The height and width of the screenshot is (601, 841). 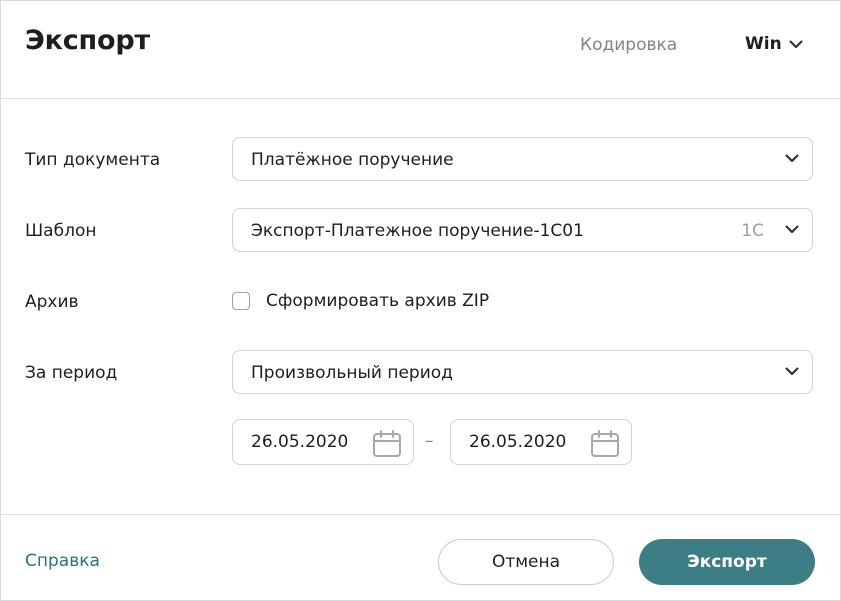 I want to click on date-from-field: 26.05.2020, so click(x=323, y=442).